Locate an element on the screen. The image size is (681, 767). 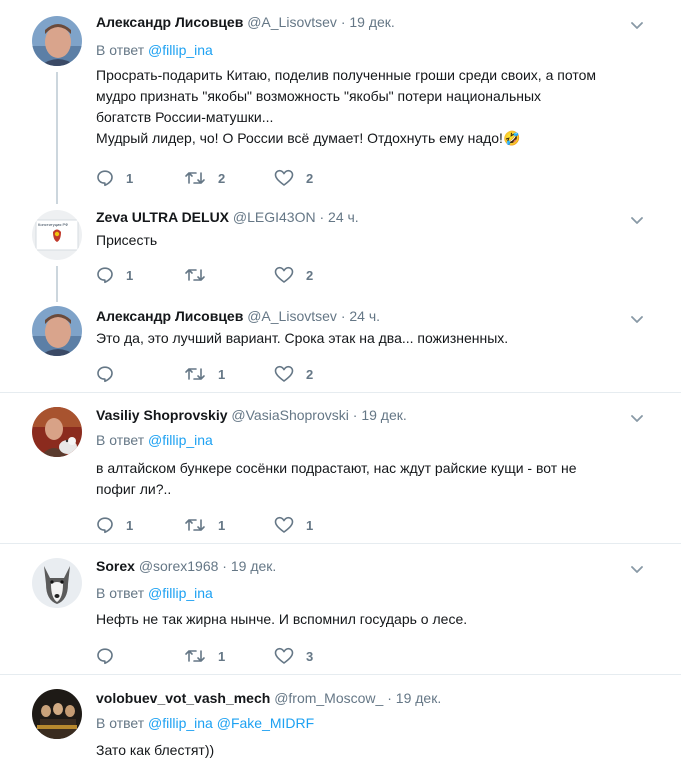
mention-link: @Fake_MIDRF is located at coordinates (265, 723).